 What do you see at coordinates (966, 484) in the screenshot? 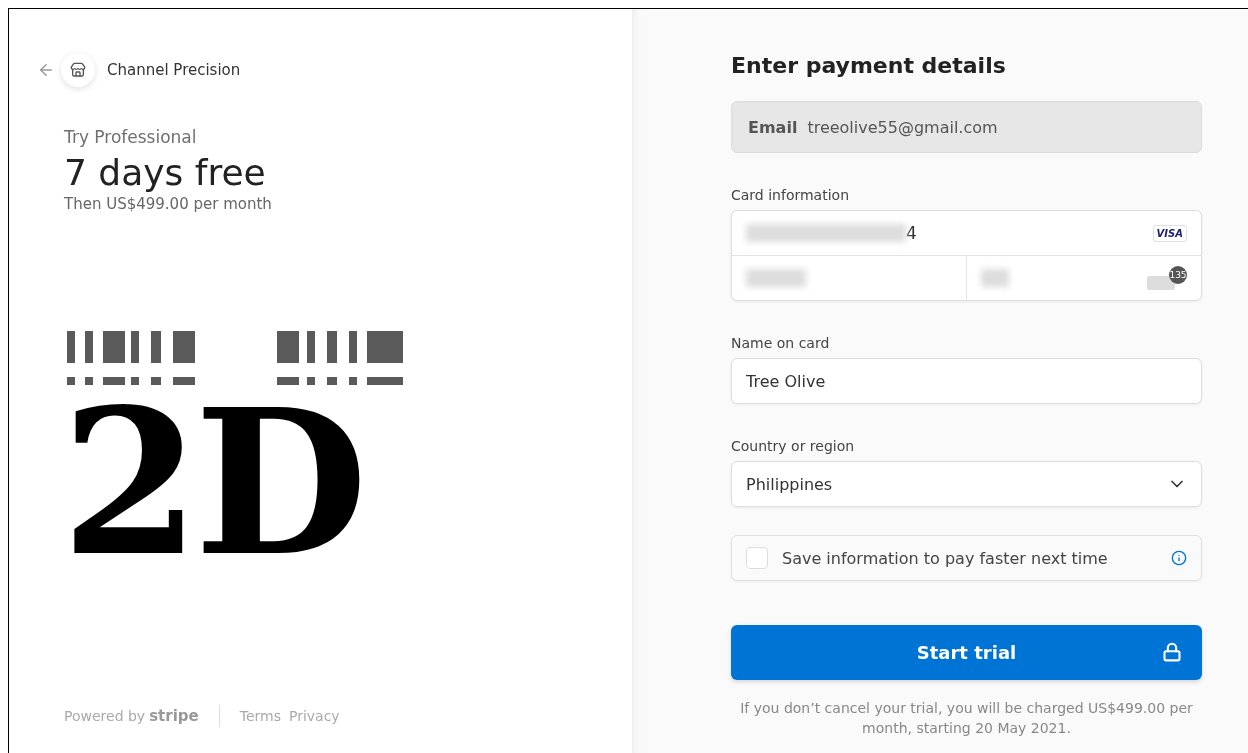
I see `country-select: Philippines` at bounding box center [966, 484].